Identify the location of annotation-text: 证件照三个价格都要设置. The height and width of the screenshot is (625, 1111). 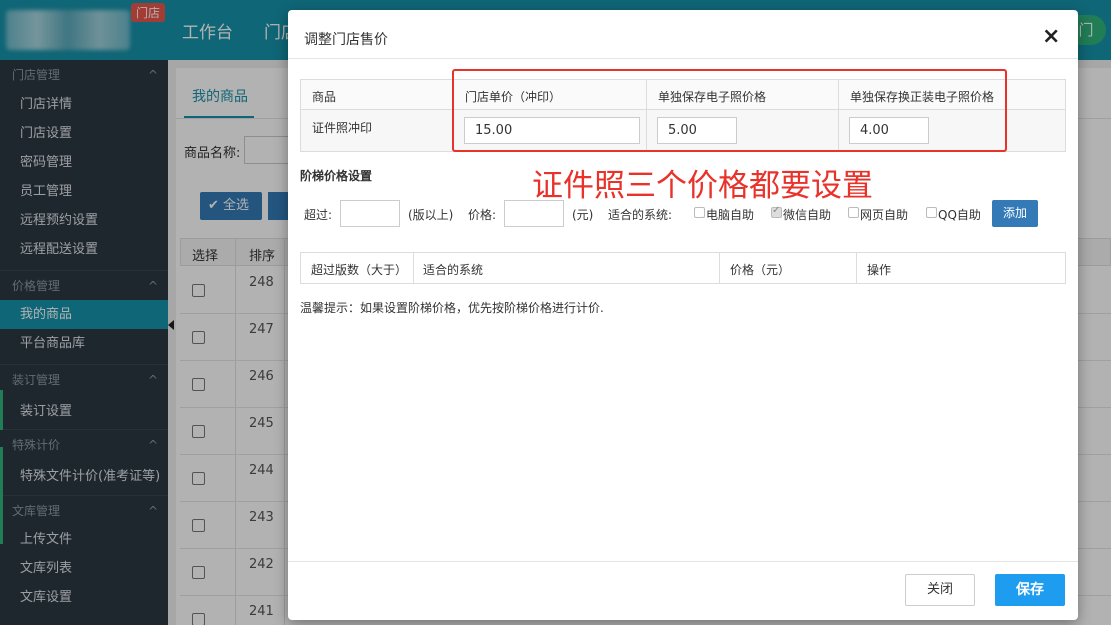
(702, 186).